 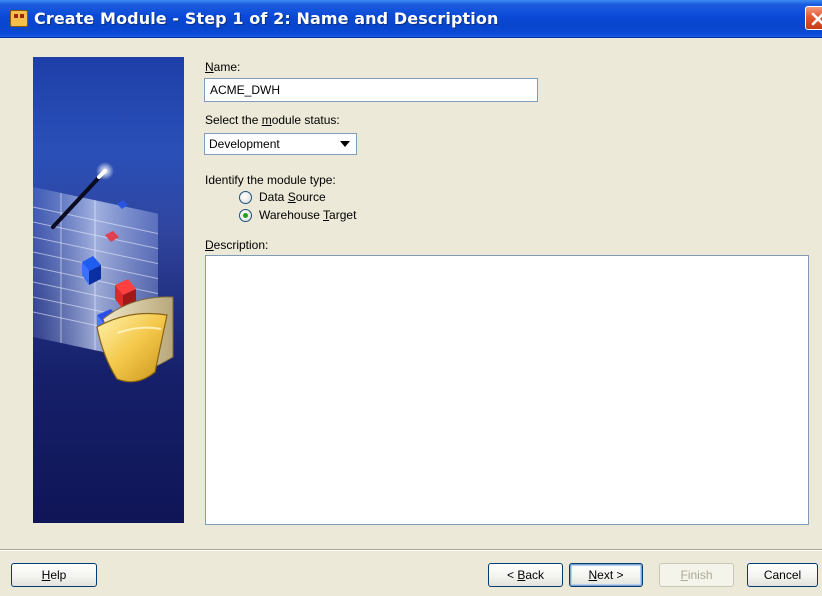 I want to click on finish-button: Finish, so click(x=696, y=575).